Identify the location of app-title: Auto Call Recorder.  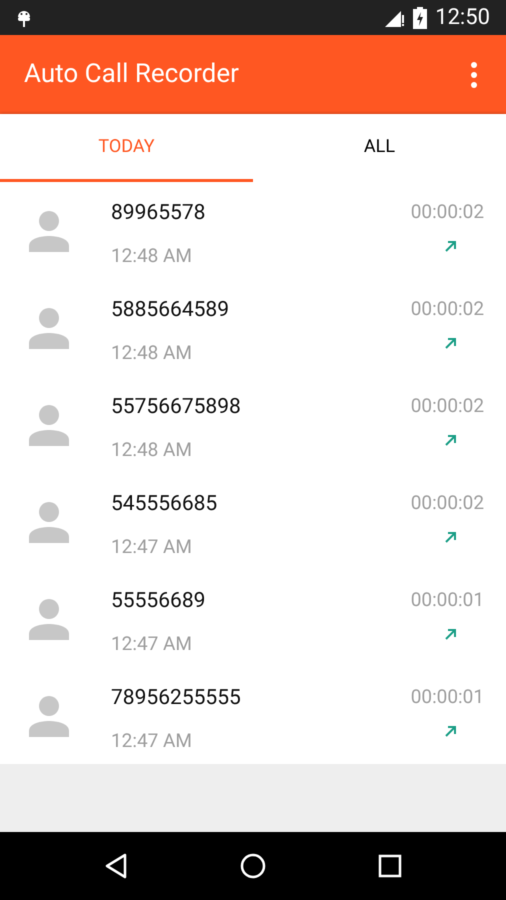
(132, 74).